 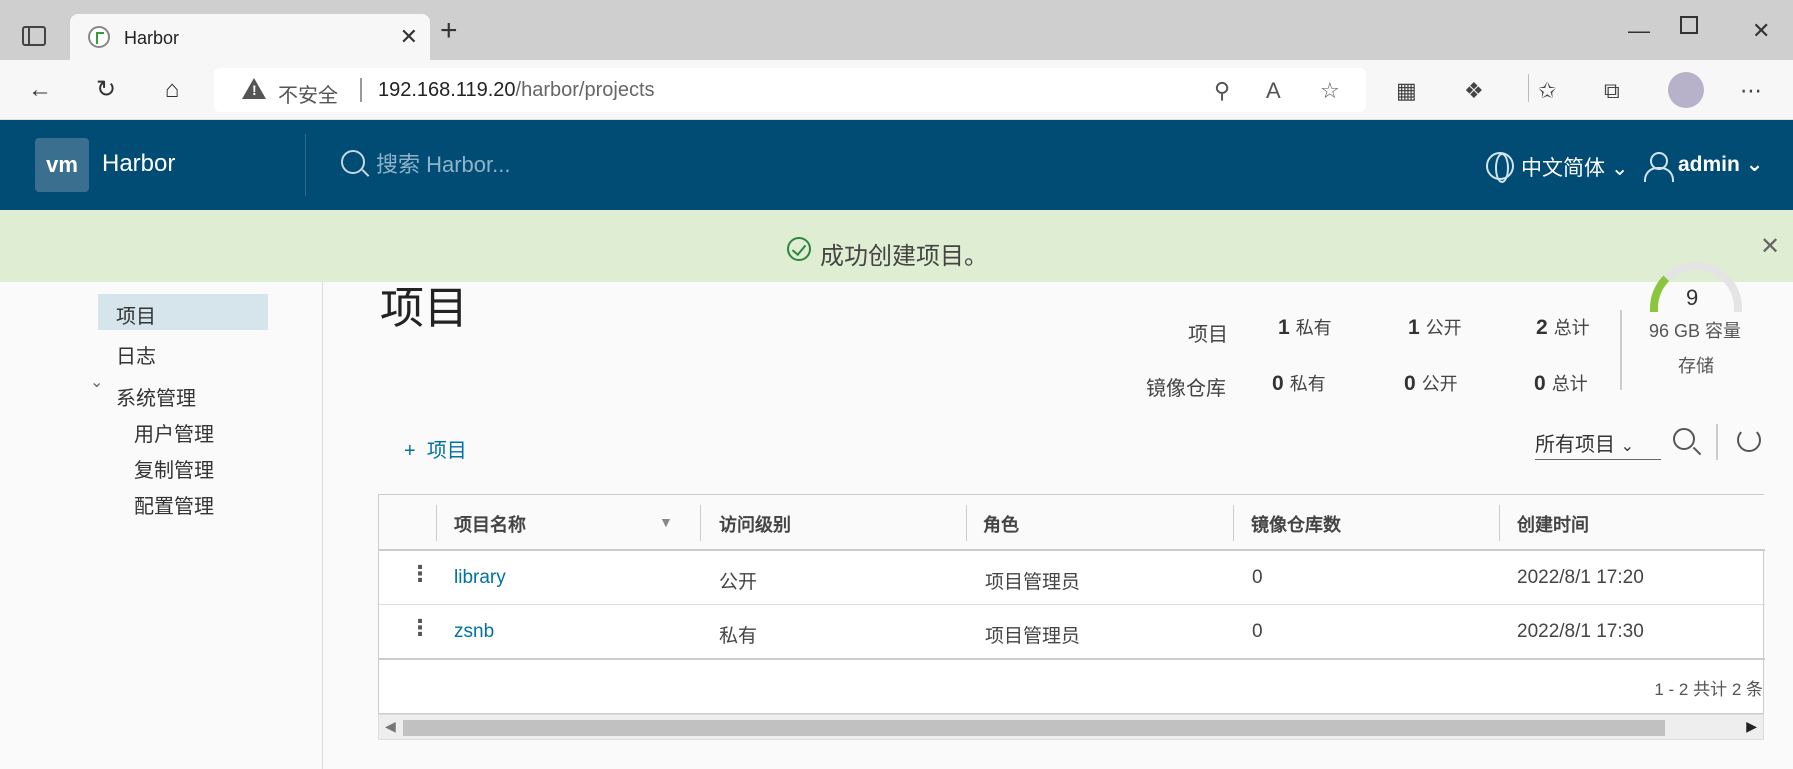 I want to click on stat-projects-private: 1 私有, so click(x=1305, y=327).